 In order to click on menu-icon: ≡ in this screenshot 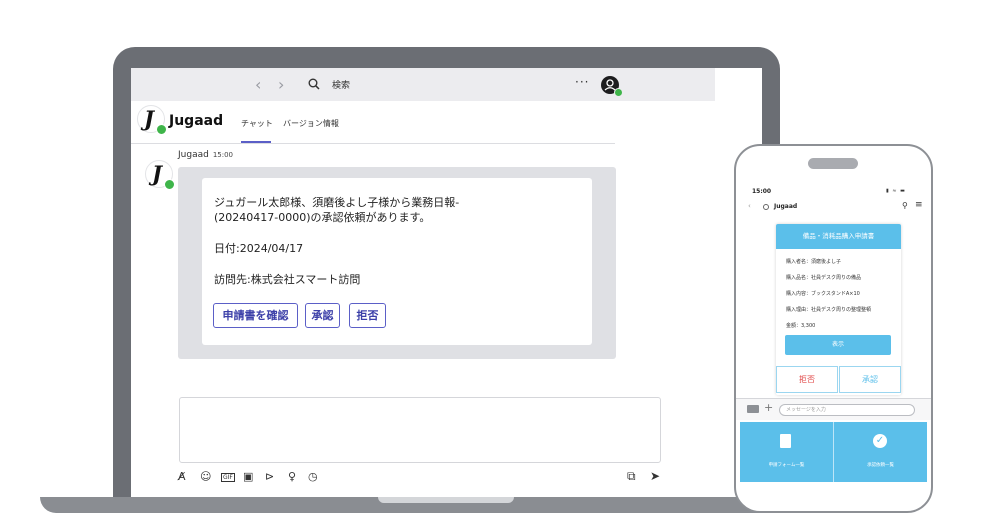, I will do `click(919, 205)`.